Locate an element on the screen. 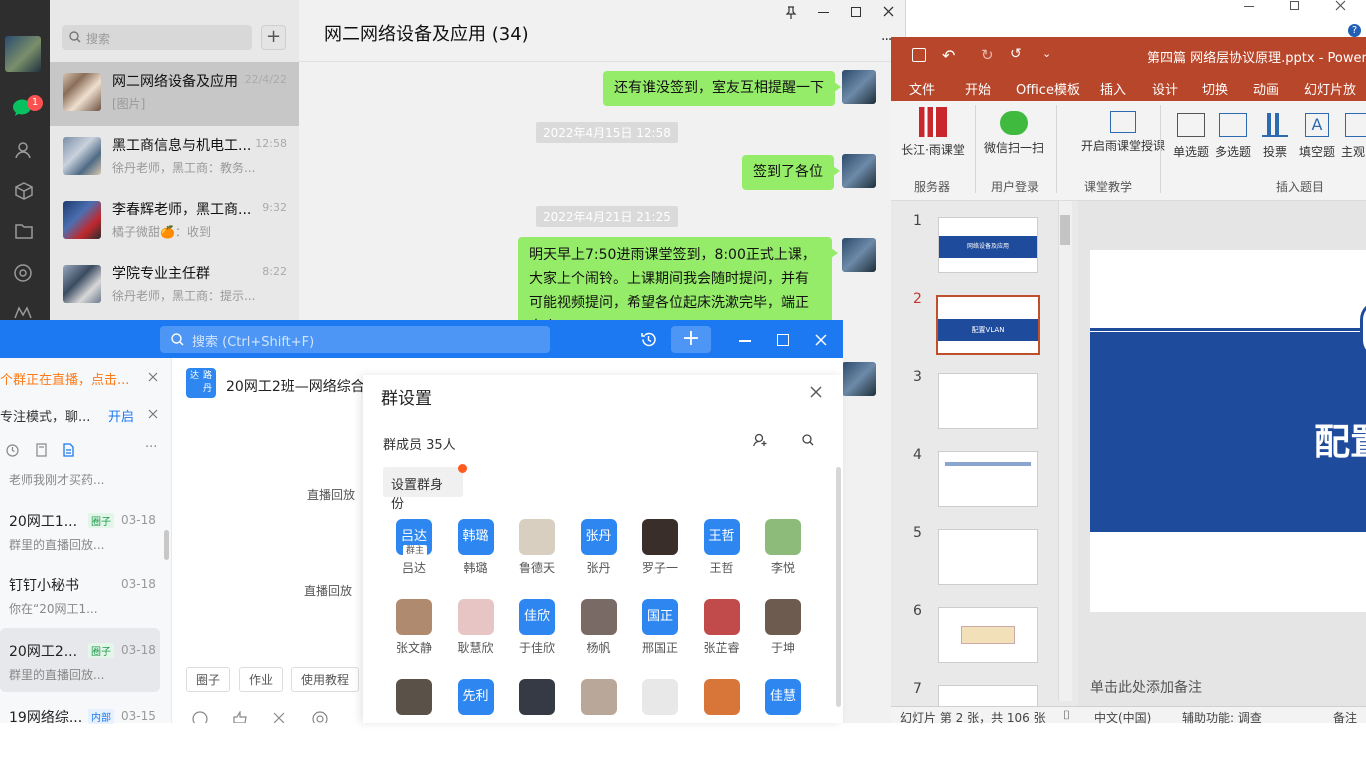  desktop-close-icon is located at coordinates (1340, 5).